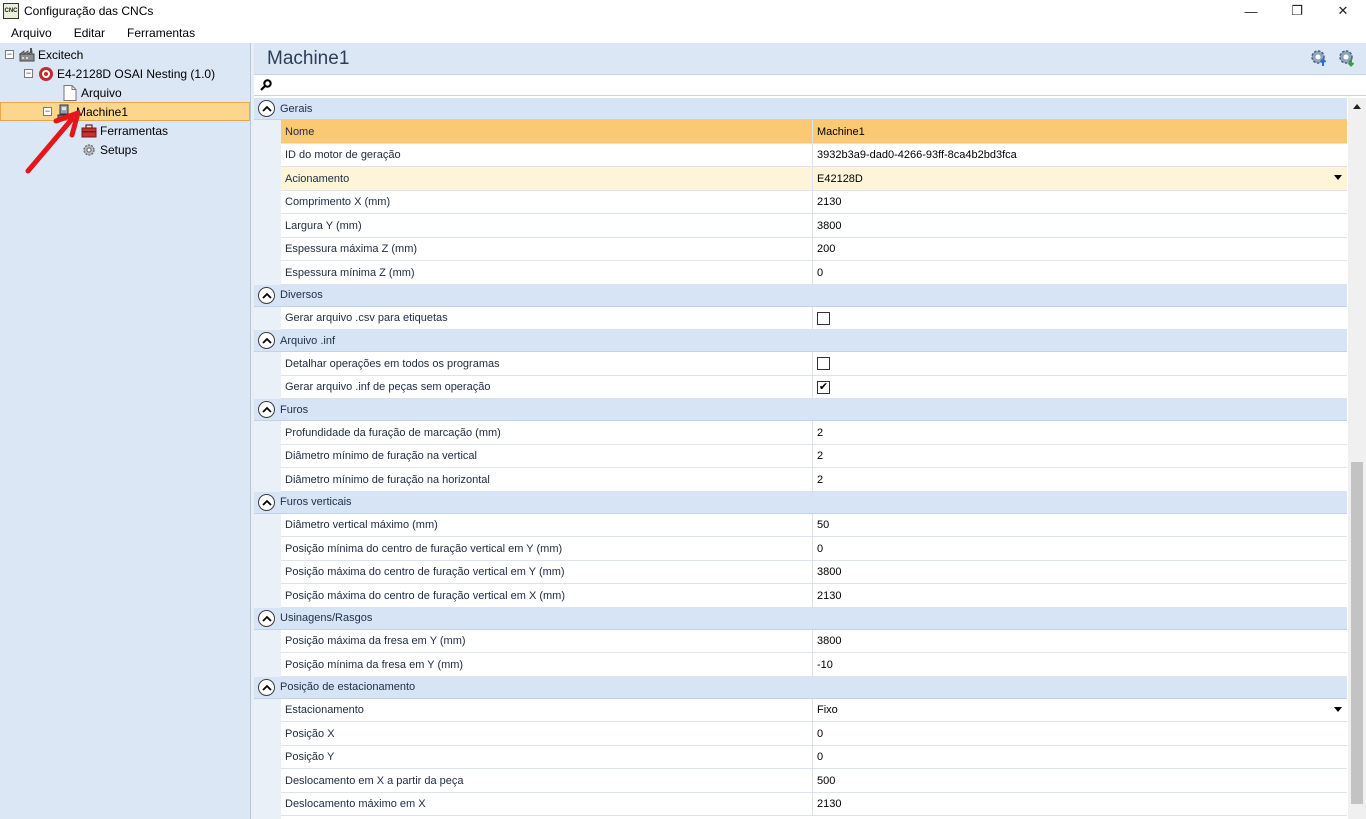  Describe the element at coordinates (1080, 178) in the screenshot. I see `property-value-cell: E42128D` at that location.